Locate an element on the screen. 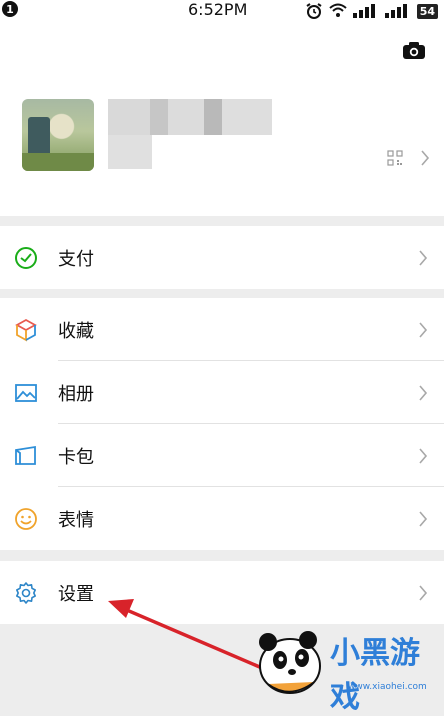 The height and width of the screenshot is (716, 444). favorites-cube-icon is located at coordinates (26, 330).